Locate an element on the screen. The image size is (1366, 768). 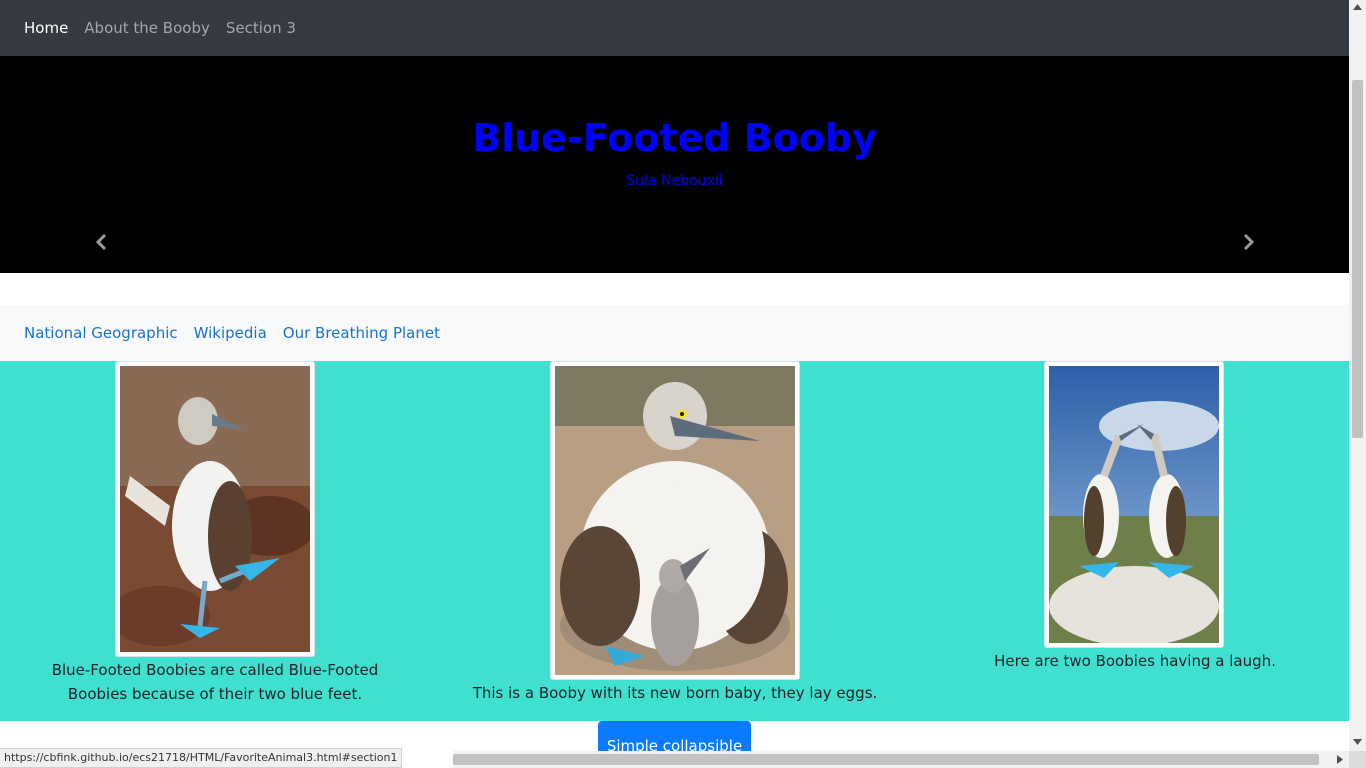
scroll-up-arrow-icon is located at coordinates (1357, 7).